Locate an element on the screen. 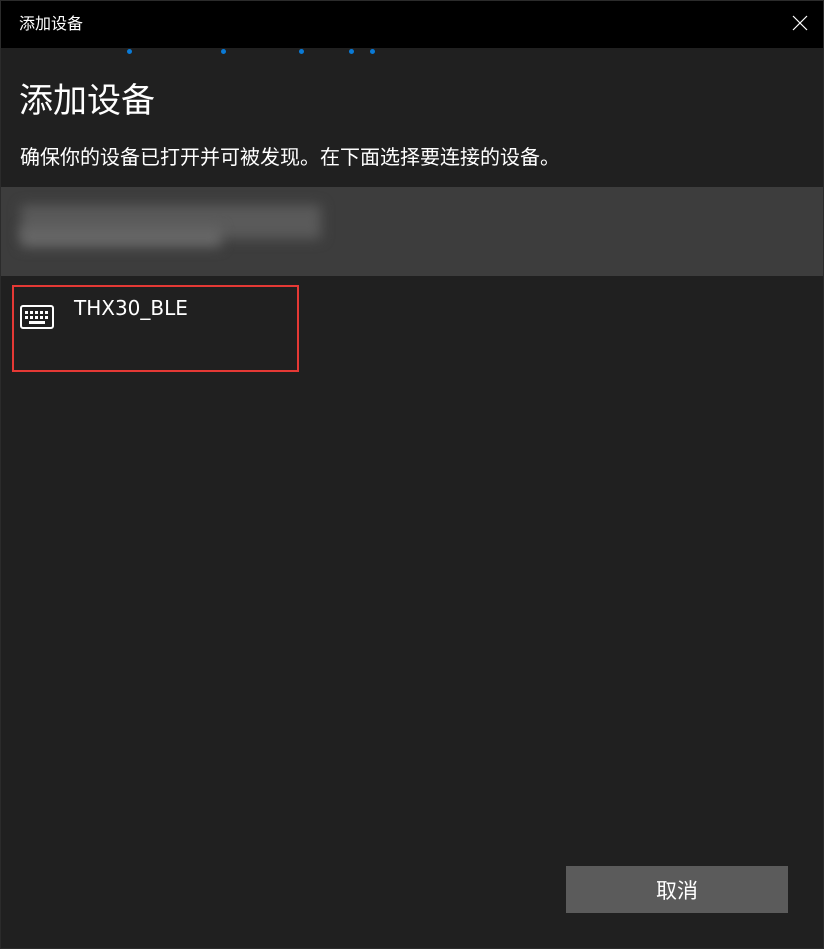 This screenshot has width=824, height=949. device-item-thx30-ble: THX30_BLE is located at coordinates (412, 326).